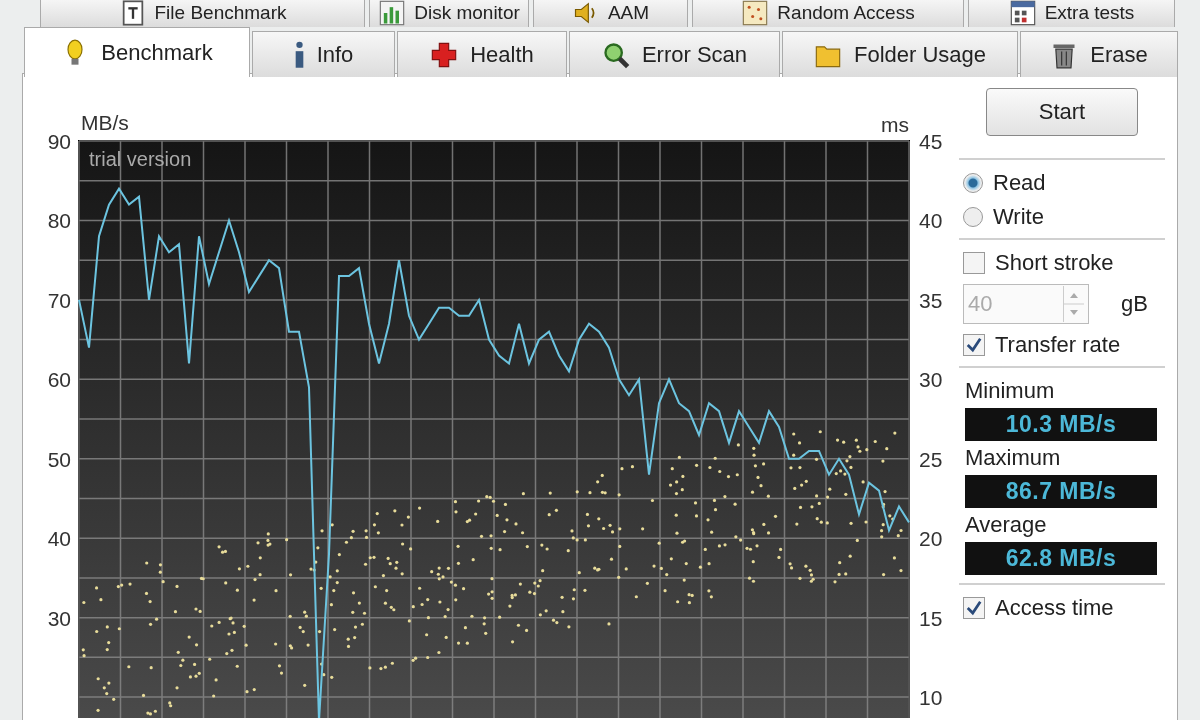  What do you see at coordinates (931, 141) in the screenshot?
I see `axis-tick-label: 45` at bounding box center [931, 141].